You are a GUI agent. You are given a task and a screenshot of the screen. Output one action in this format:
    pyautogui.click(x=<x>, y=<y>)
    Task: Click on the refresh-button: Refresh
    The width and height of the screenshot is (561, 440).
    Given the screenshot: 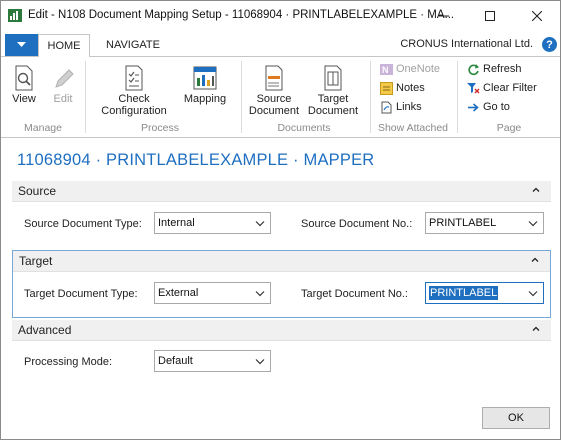 What is the action you would take?
    pyautogui.click(x=494, y=69)
    